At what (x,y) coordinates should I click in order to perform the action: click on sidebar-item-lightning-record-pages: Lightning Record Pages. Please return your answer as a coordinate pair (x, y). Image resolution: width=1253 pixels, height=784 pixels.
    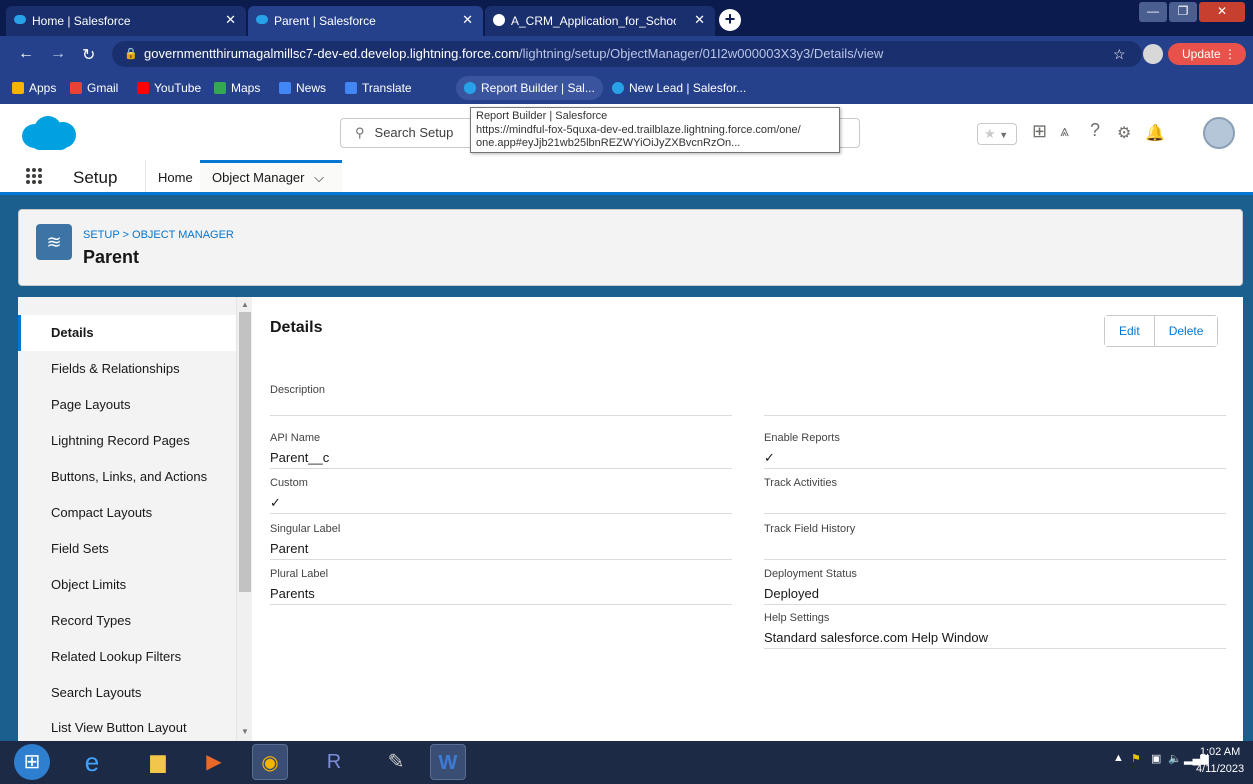
    Looking at the image, I should click on (127, 441).